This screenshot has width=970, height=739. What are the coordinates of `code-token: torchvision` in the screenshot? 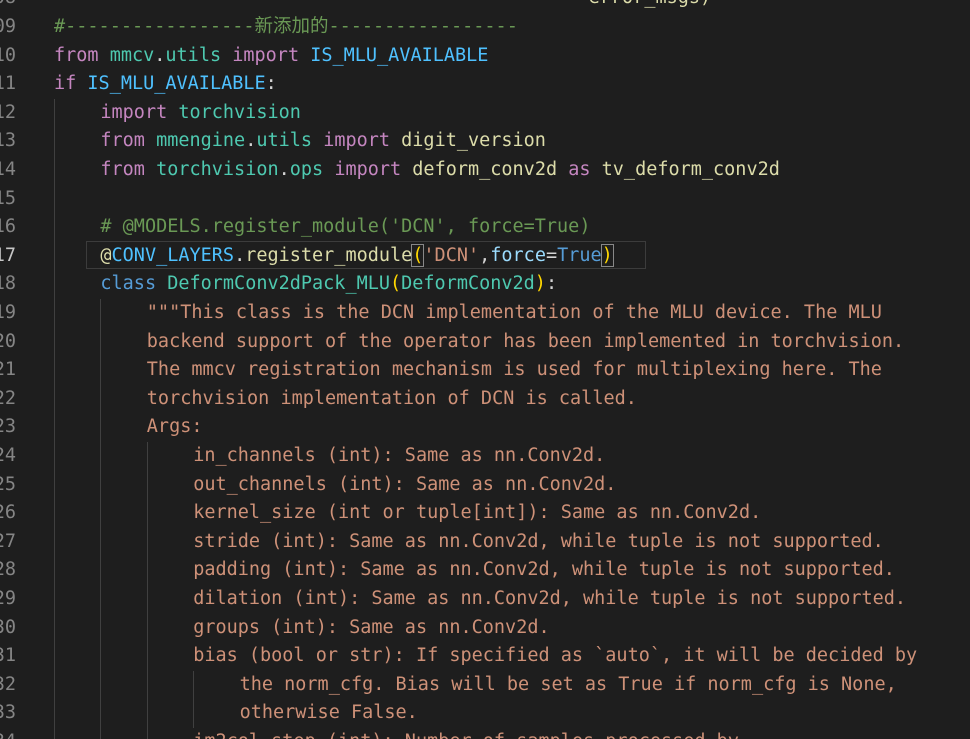 It's located at (239, 112).